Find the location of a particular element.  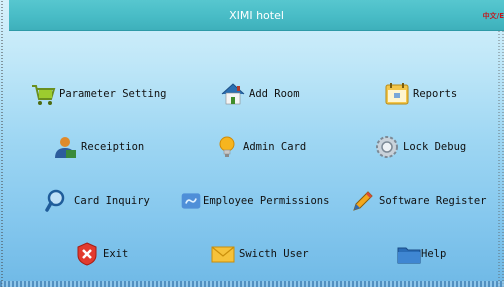

card-inquiry-button: Card Inquiry is located at coordinates (97, 201).